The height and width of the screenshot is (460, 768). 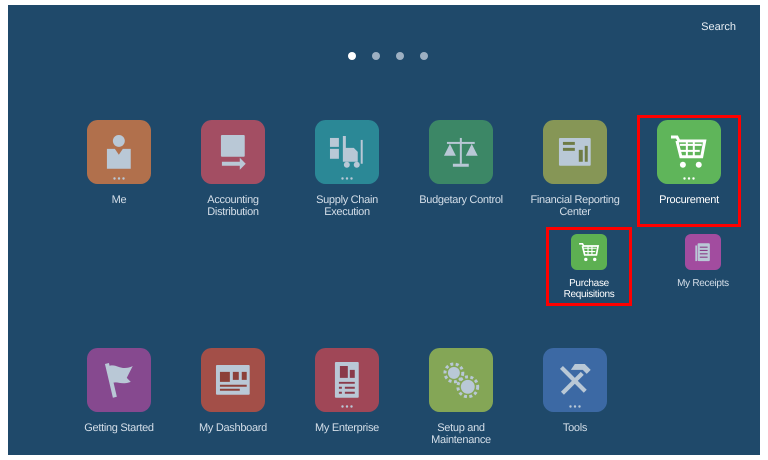 I want to click on app-tile: Financial Reporting Center, so click(x=575, y=170).